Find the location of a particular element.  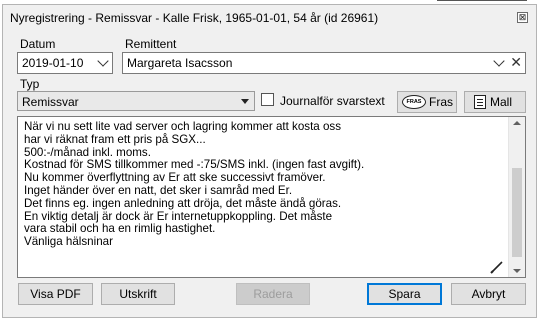

close-icon: ⊠ is located at coordinates (522, 17).